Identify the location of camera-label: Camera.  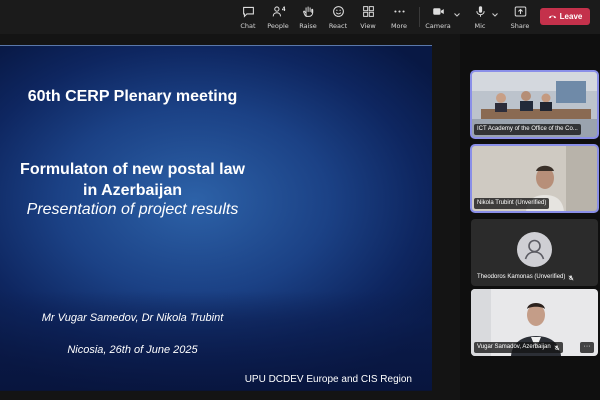
(438, 26).